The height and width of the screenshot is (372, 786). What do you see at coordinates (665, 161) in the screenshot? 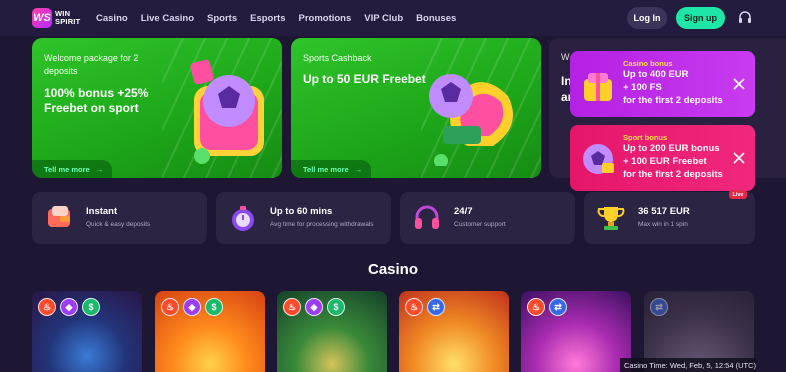
I see `bonus-line: + 100 EUR Freebet` at bounding box center [665, 161].